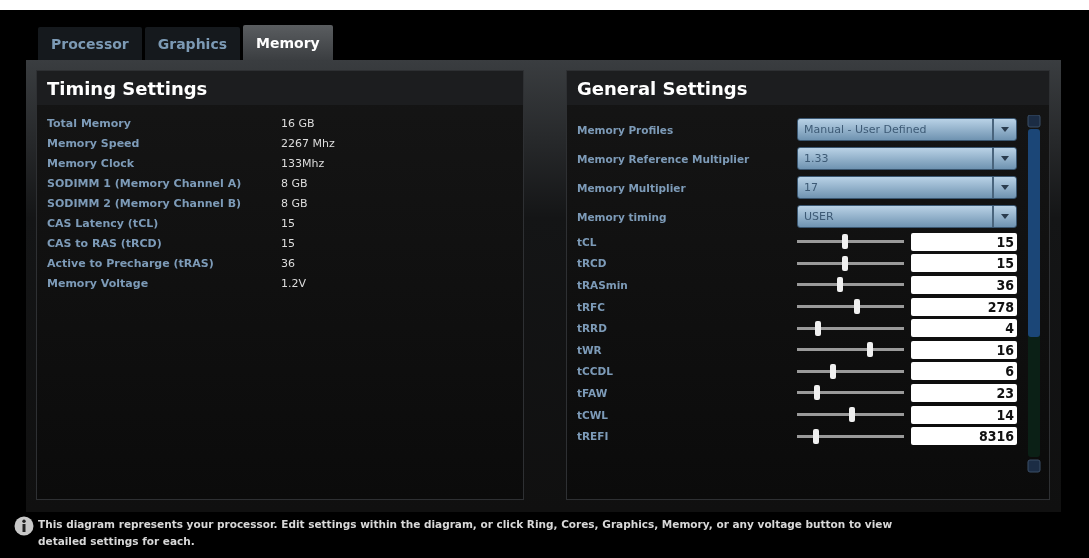 The width and height of the screenshot is (1089, 558). What do you see at coordinates (603, 285) in the screenshot?
I see `setting-label: tRASmin` at bounding box center [603, 285].